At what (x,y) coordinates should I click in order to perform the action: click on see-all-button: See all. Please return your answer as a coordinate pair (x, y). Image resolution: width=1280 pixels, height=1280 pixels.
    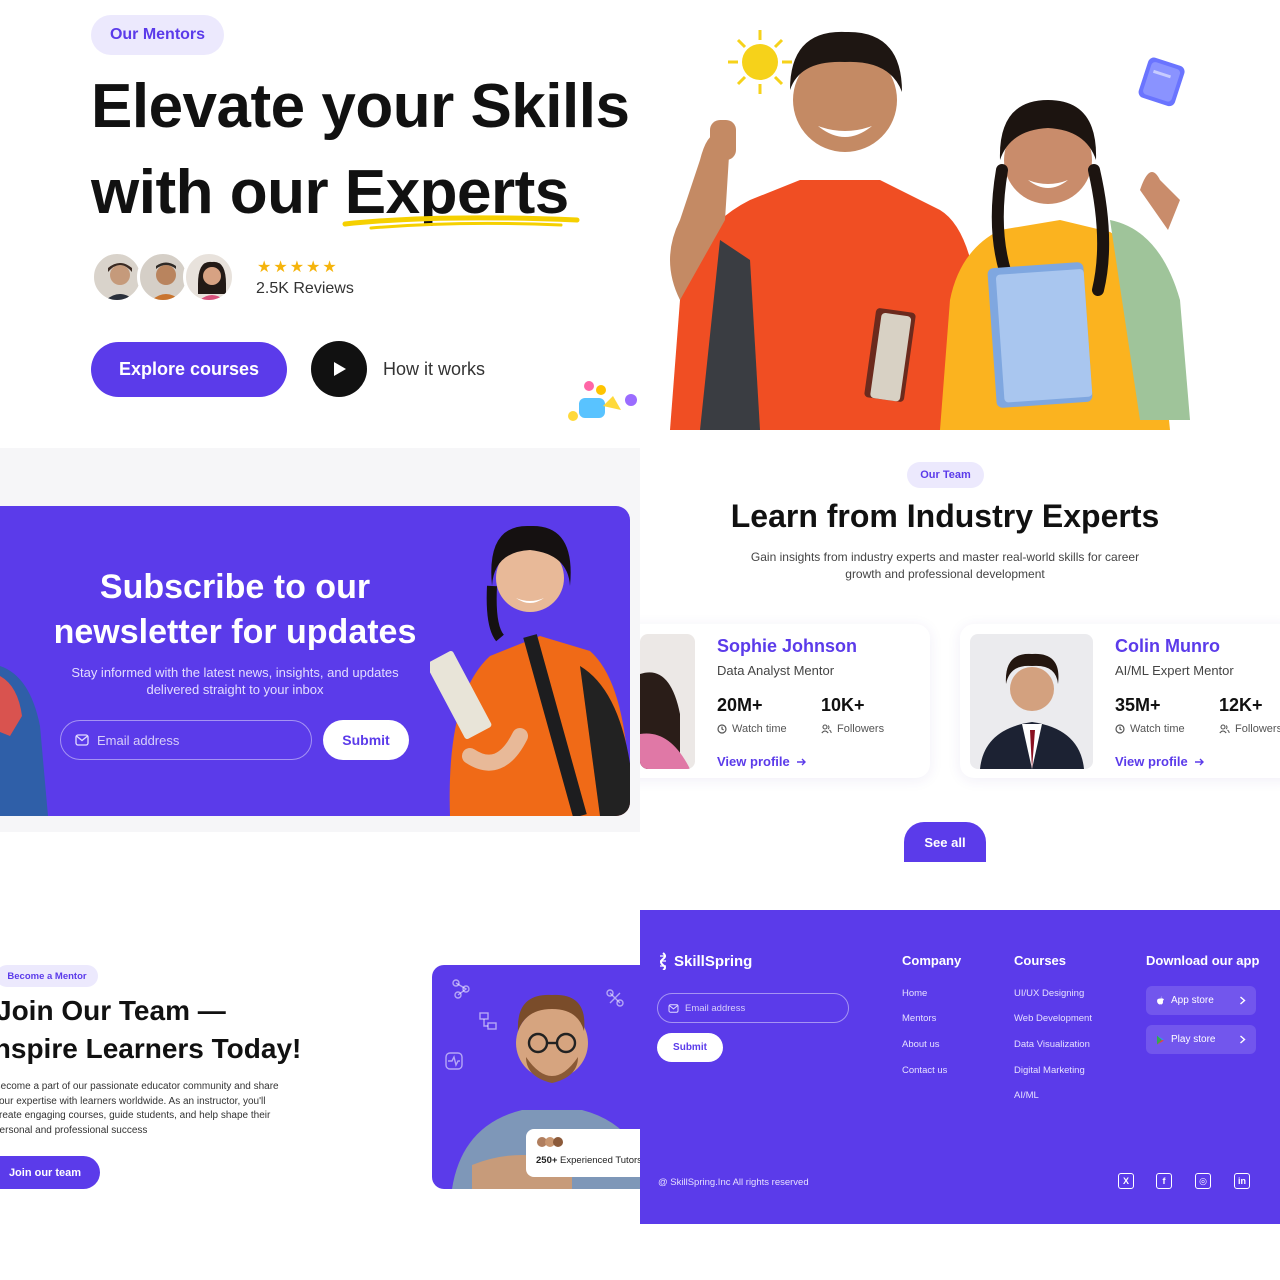
    Looking at the image, I should click on (945, 842).